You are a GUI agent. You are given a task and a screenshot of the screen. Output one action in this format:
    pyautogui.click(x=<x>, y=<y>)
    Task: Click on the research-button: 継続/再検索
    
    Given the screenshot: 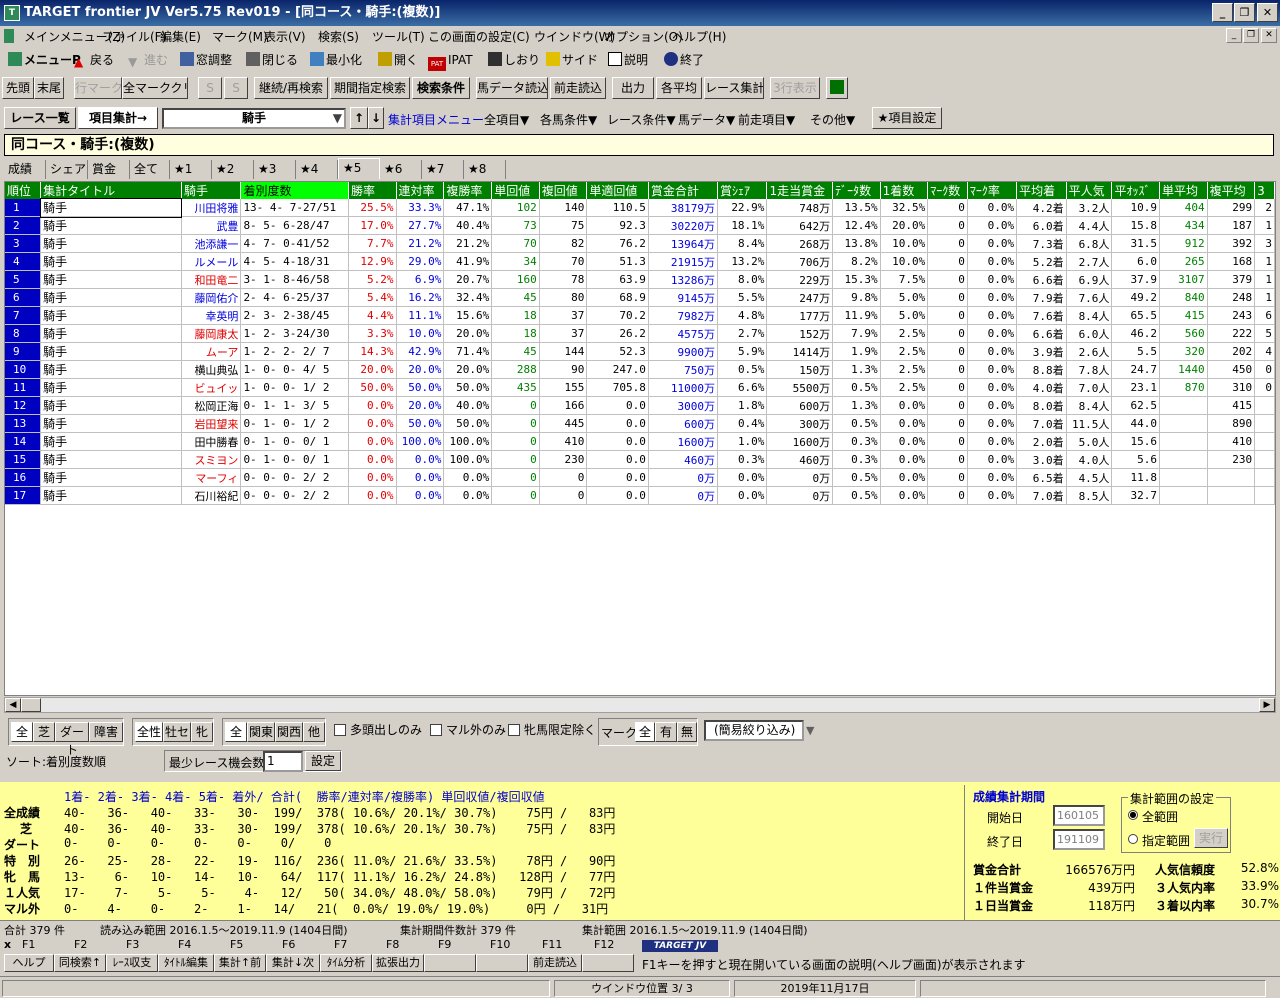 What is the action you would take?
    pyautogui.click(x=291, y=88)
    